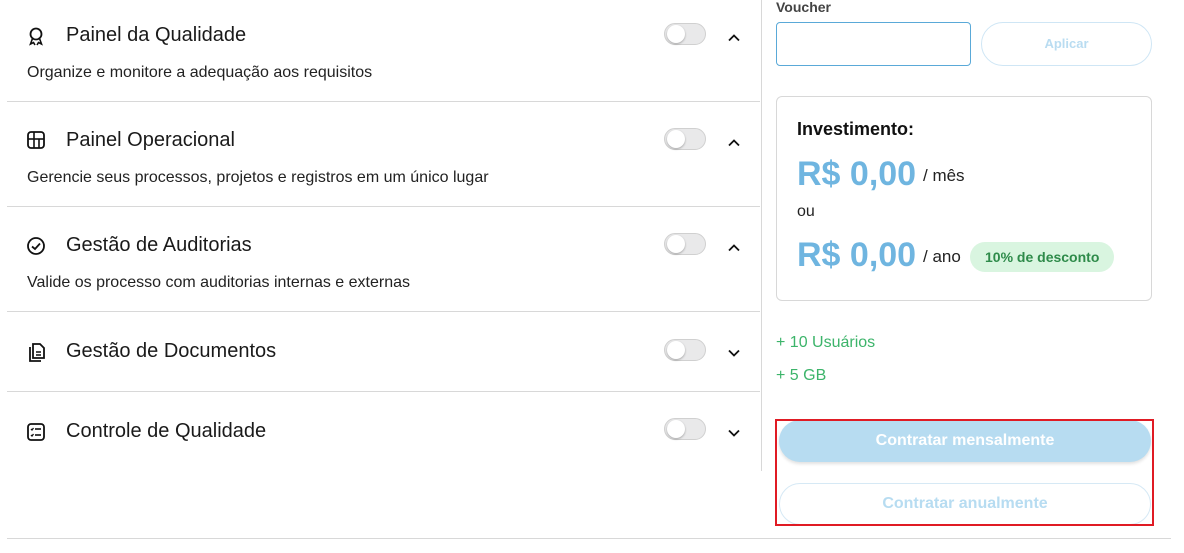 The height and width of the screenshot is (553, 1184). What do you see at coordinates (826, 342) in the screenshot?
I see `extra-users: + 10 Usuários` at bounding box center [826, 342].